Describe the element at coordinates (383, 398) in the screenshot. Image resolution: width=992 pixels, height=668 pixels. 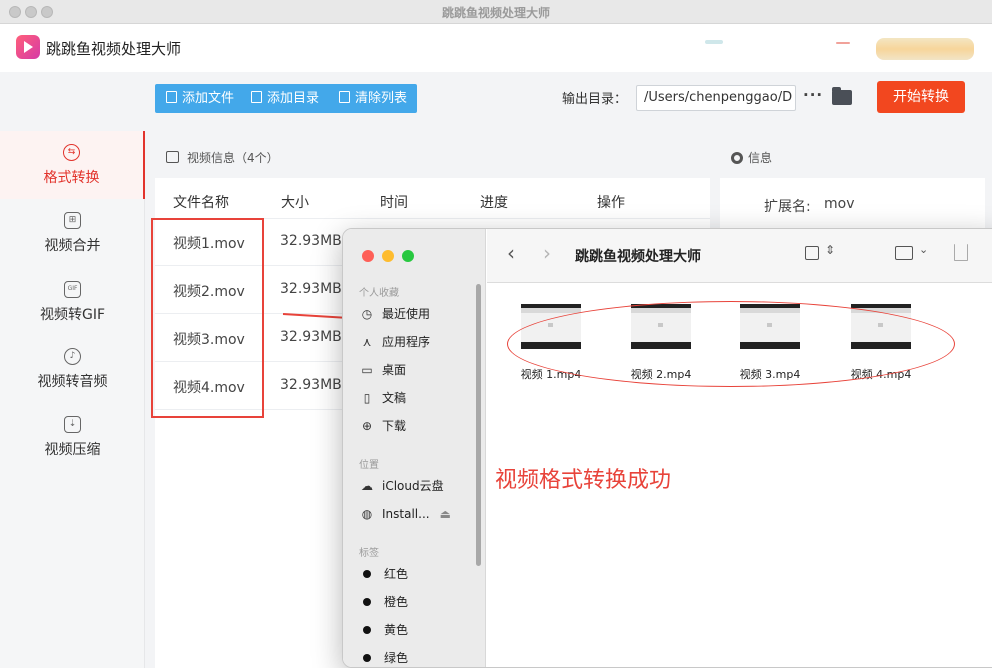
I see `finder-item-documents: ▯ 文稿` at that location.